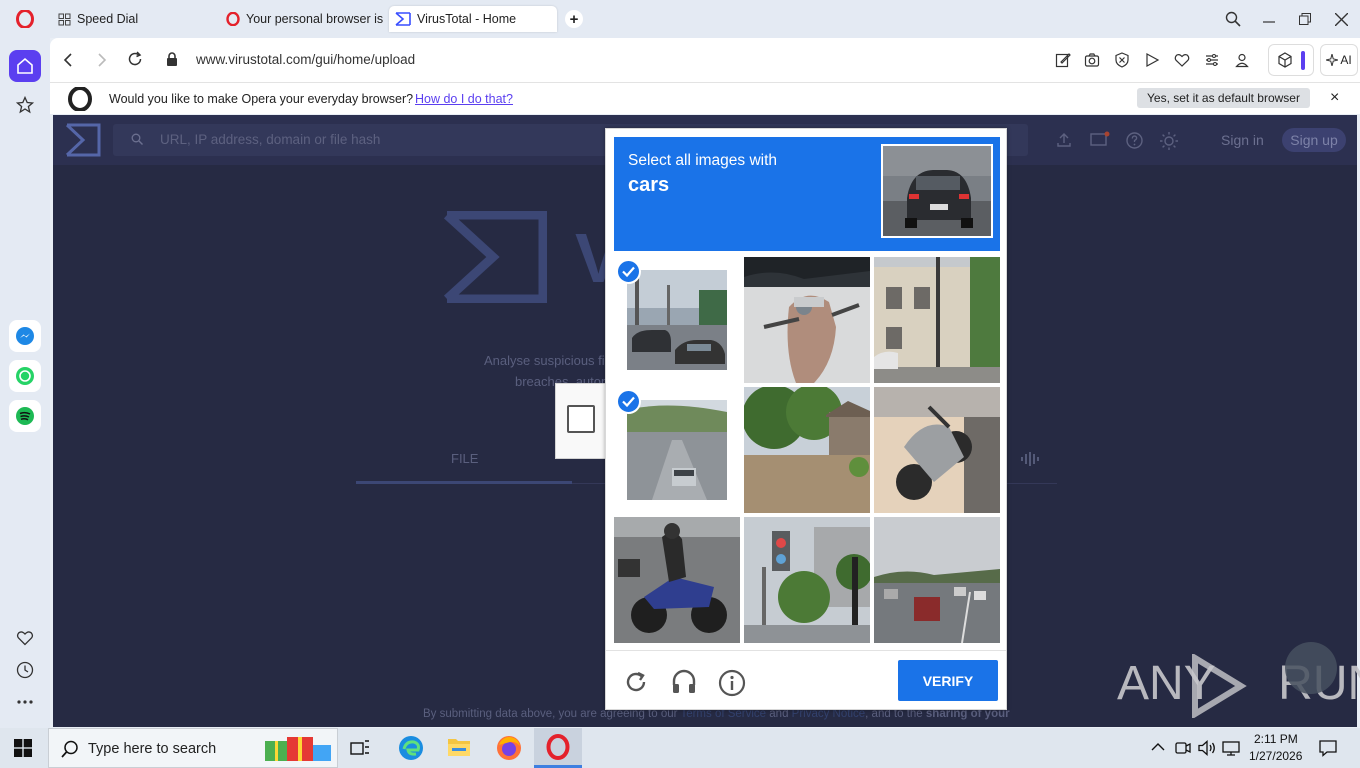 This screenshot has height=768, width=1360. Describe the element at coordinates (25, 670) in the screenshot. I see `history-clock-icon` at that location.